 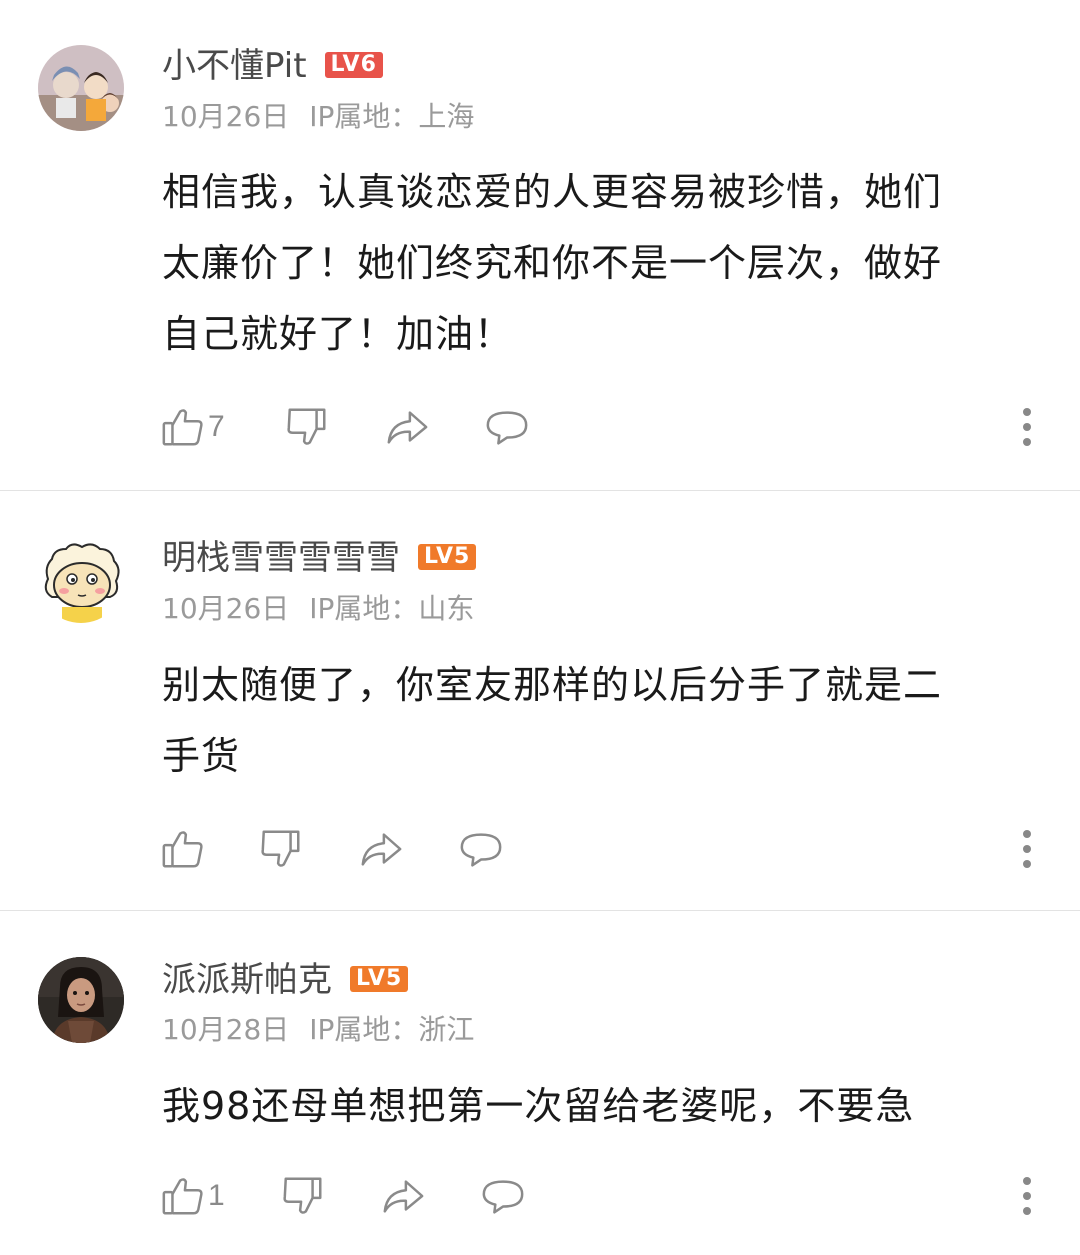 I want to click on ip-location: 浙江, so click(x=446, y=1029).